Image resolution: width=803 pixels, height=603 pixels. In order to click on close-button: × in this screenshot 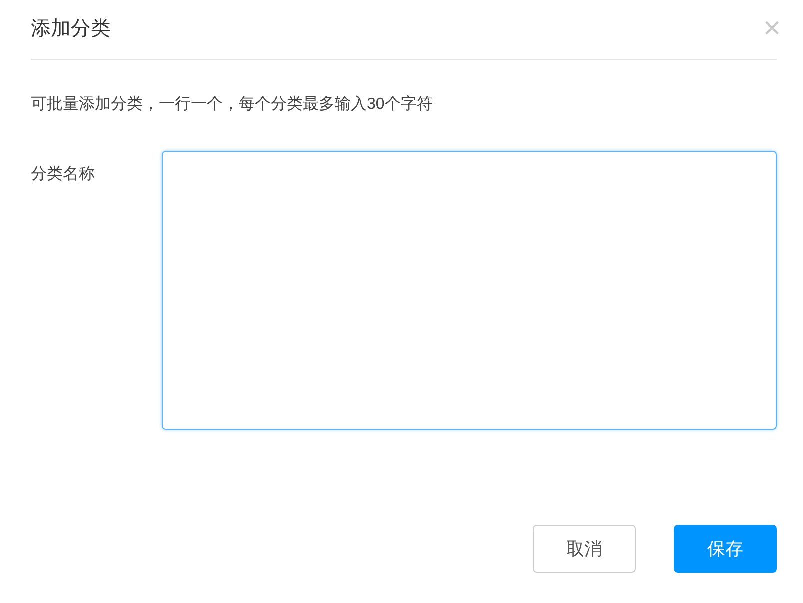, I will do `click(772, 29)`.